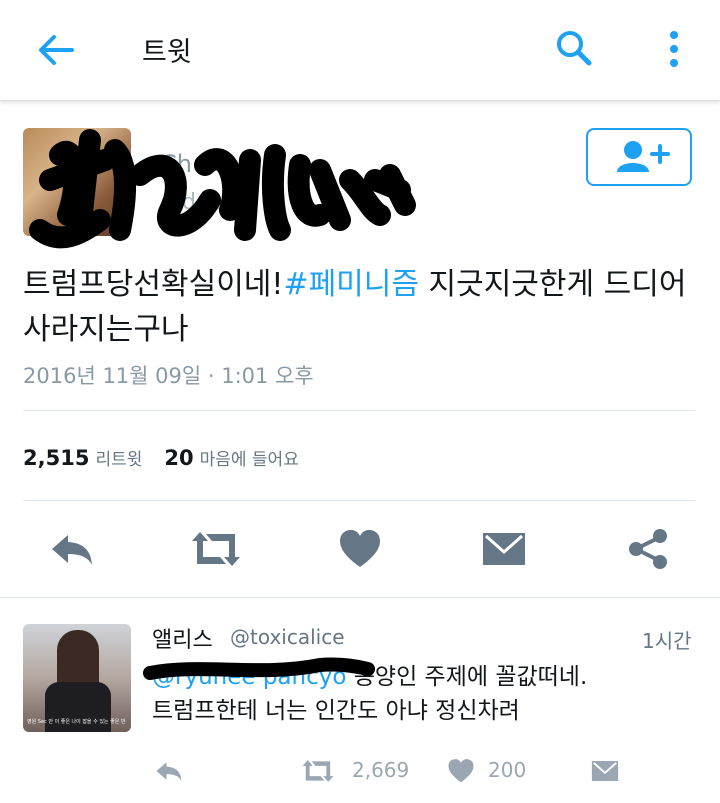 The width and height of the screenshot is (720, 803). What do you see at coordinates (336, 711) in the screenshot?
I see `reply-text-line2: 트럼프한테 너는 인간도 아냐 정신차려` at bounding box center [336, 711].